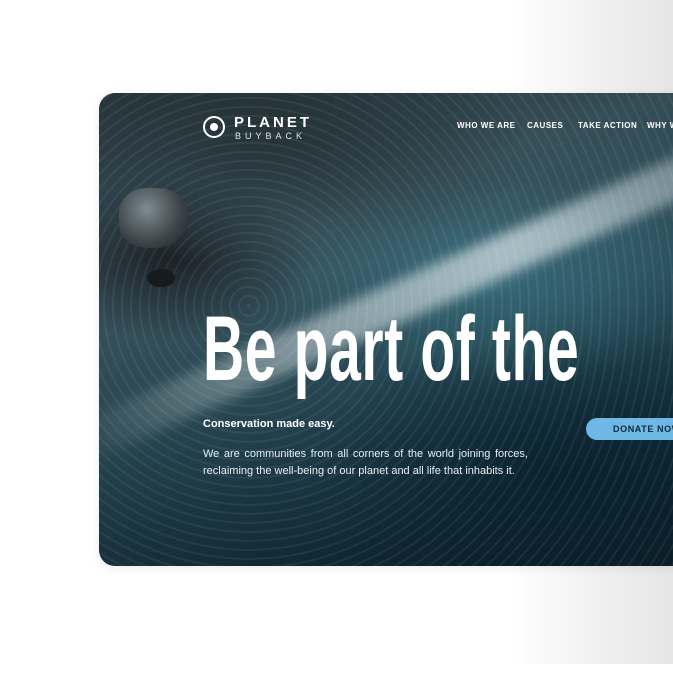 The width and height of the screenshot is (673, 673). What do you see at coordinates (273, 122) in the screenshot?
I see `logo-name: PLANET` at bounding box center [273, 122].